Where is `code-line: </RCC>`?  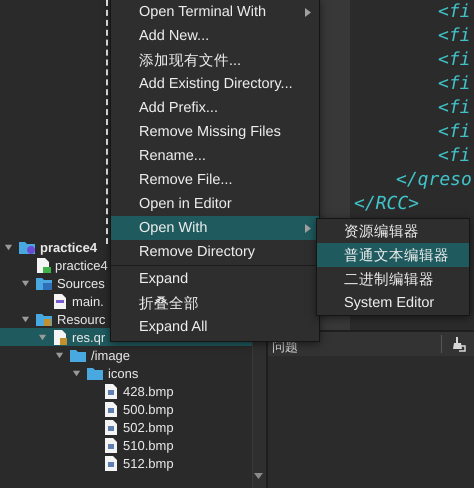 code-line: </RCC> is located at coordinates (386, 204).